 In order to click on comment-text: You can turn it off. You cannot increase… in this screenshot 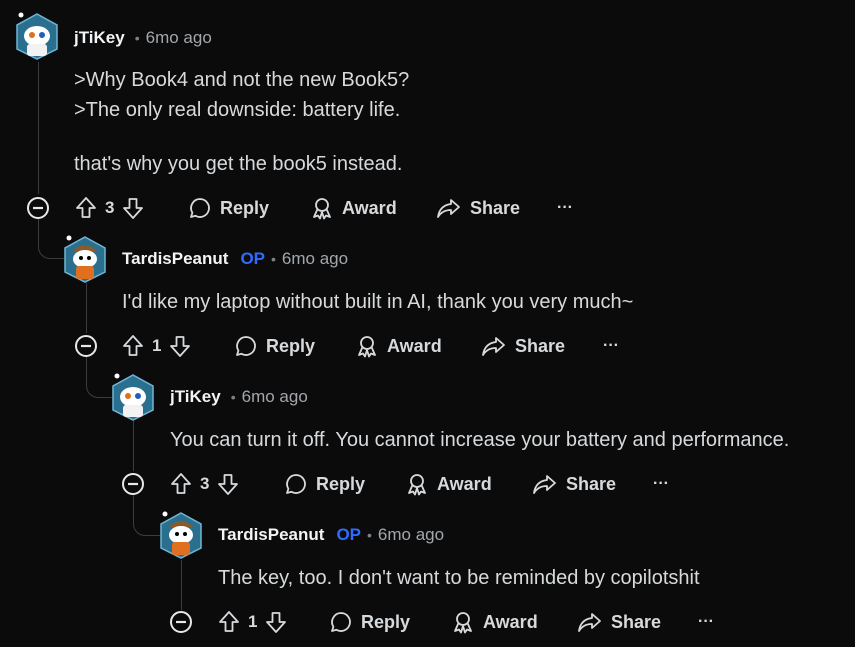, I will do `click(480, 440)`.